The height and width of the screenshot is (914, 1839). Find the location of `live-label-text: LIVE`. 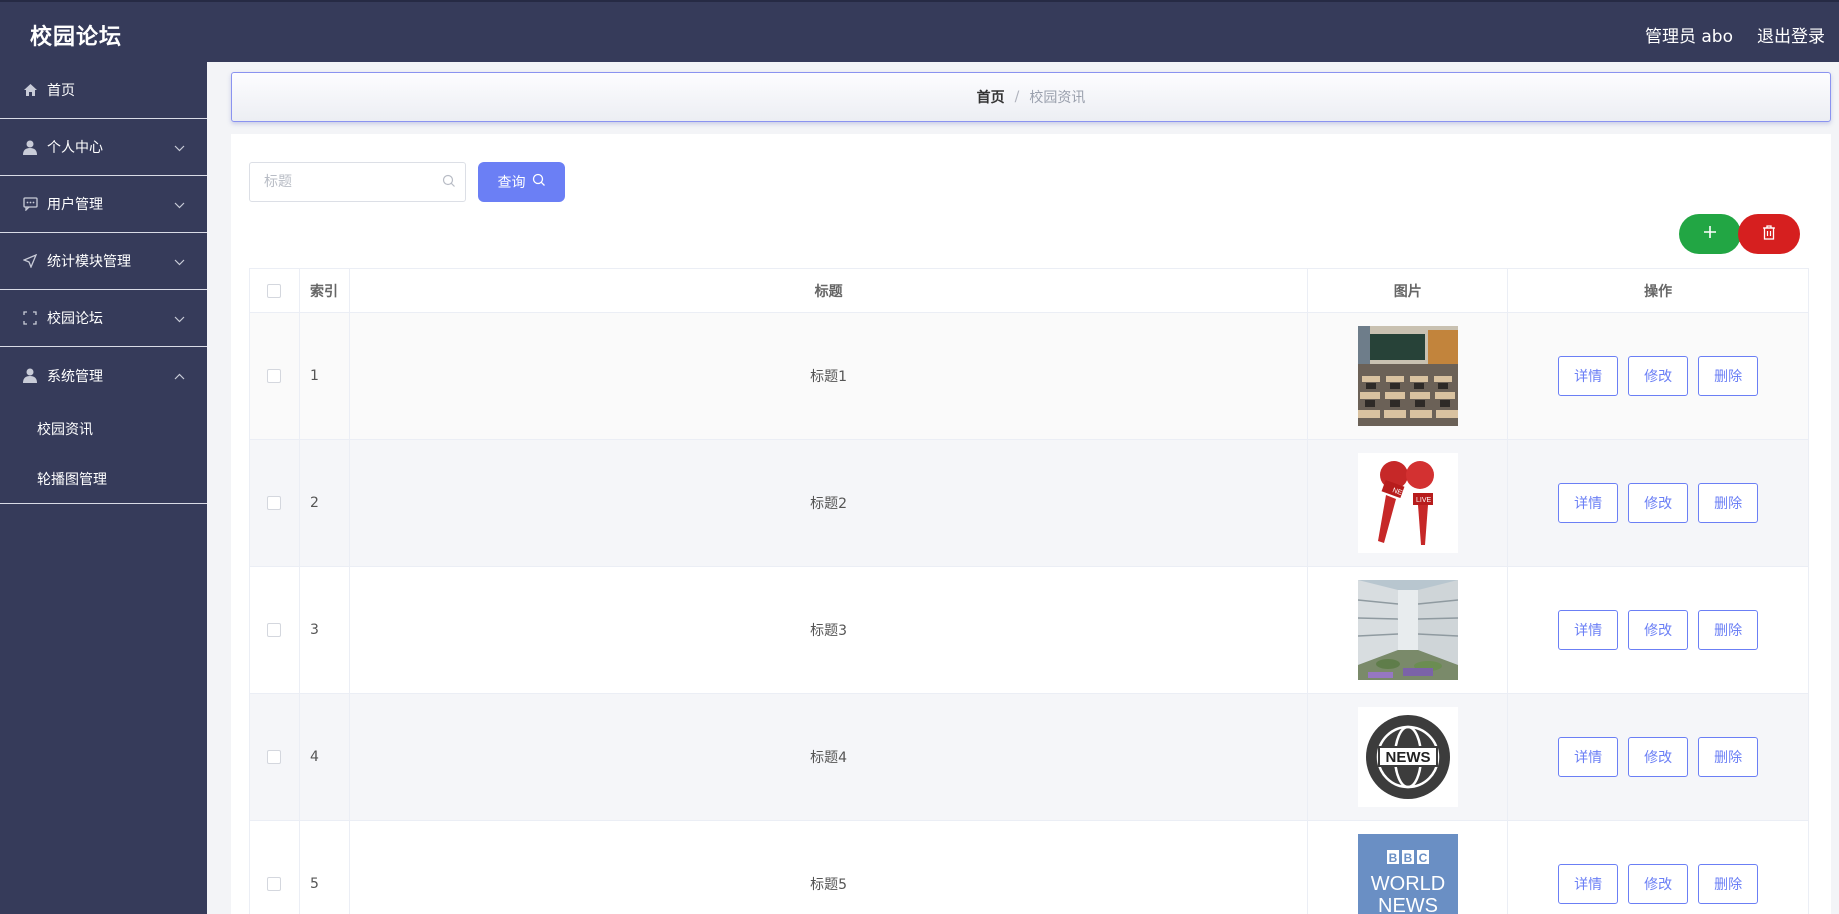

live-label-text: LIVE is located at coordinates (1424, 500).